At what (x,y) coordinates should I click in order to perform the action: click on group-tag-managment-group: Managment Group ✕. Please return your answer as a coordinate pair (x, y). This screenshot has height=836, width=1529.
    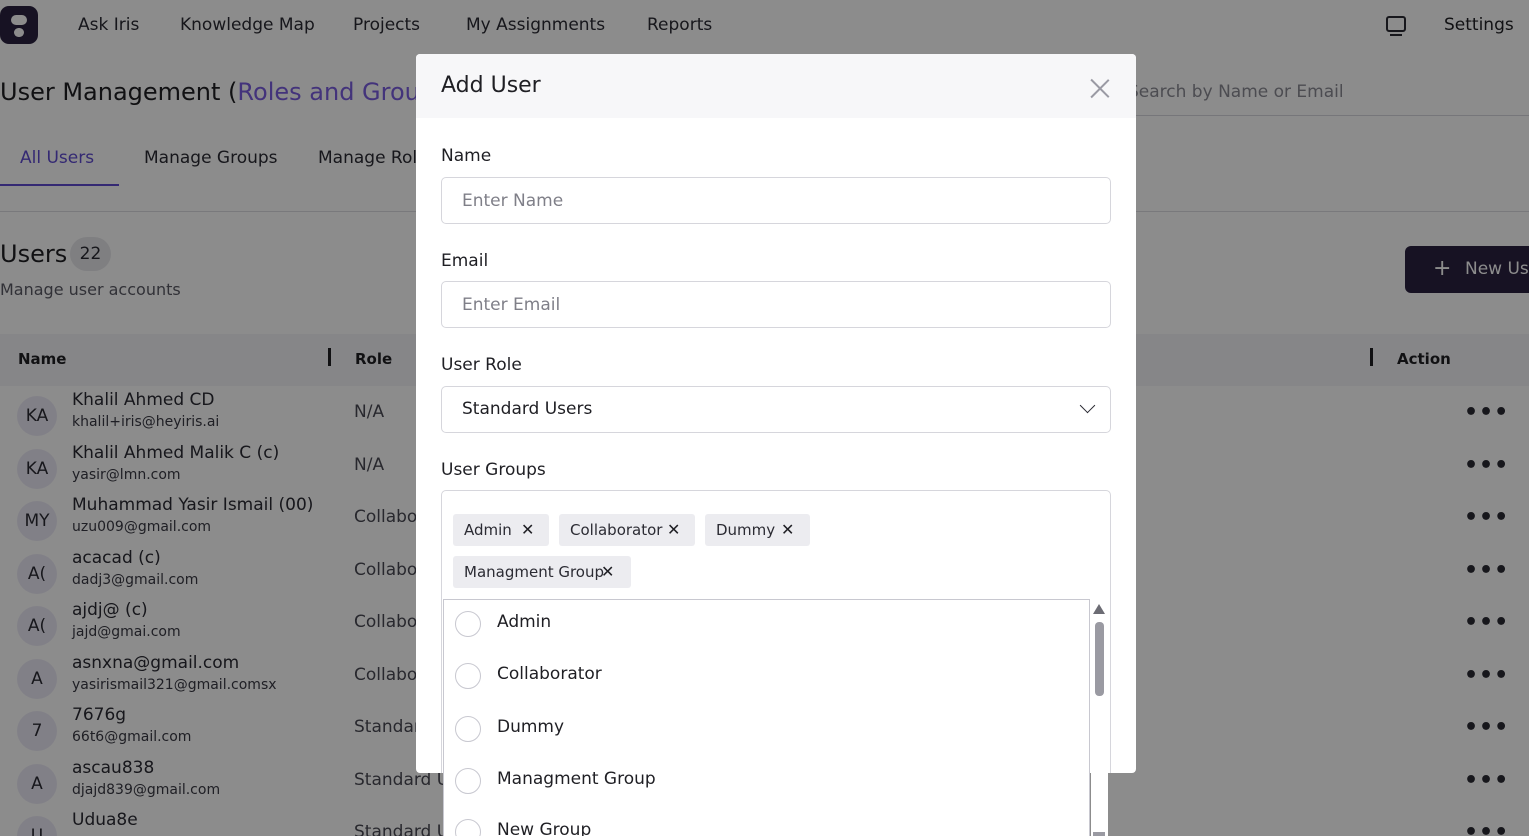
    Looking at the image, I should click on (542, 572).